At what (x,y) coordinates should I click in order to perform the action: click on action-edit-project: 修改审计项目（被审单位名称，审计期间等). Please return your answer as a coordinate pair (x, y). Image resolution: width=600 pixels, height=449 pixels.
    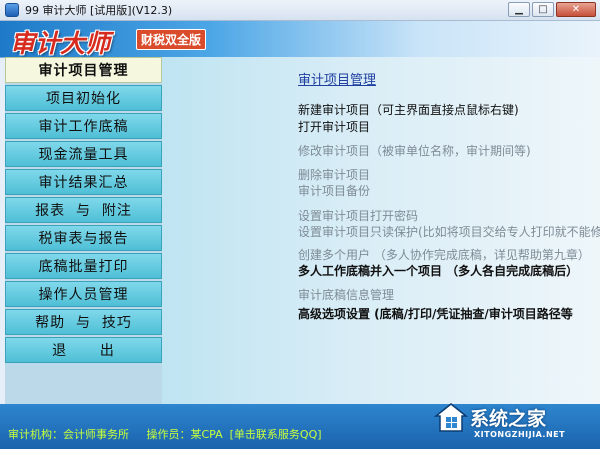
    Looking at the image, I should click on (414, 150).